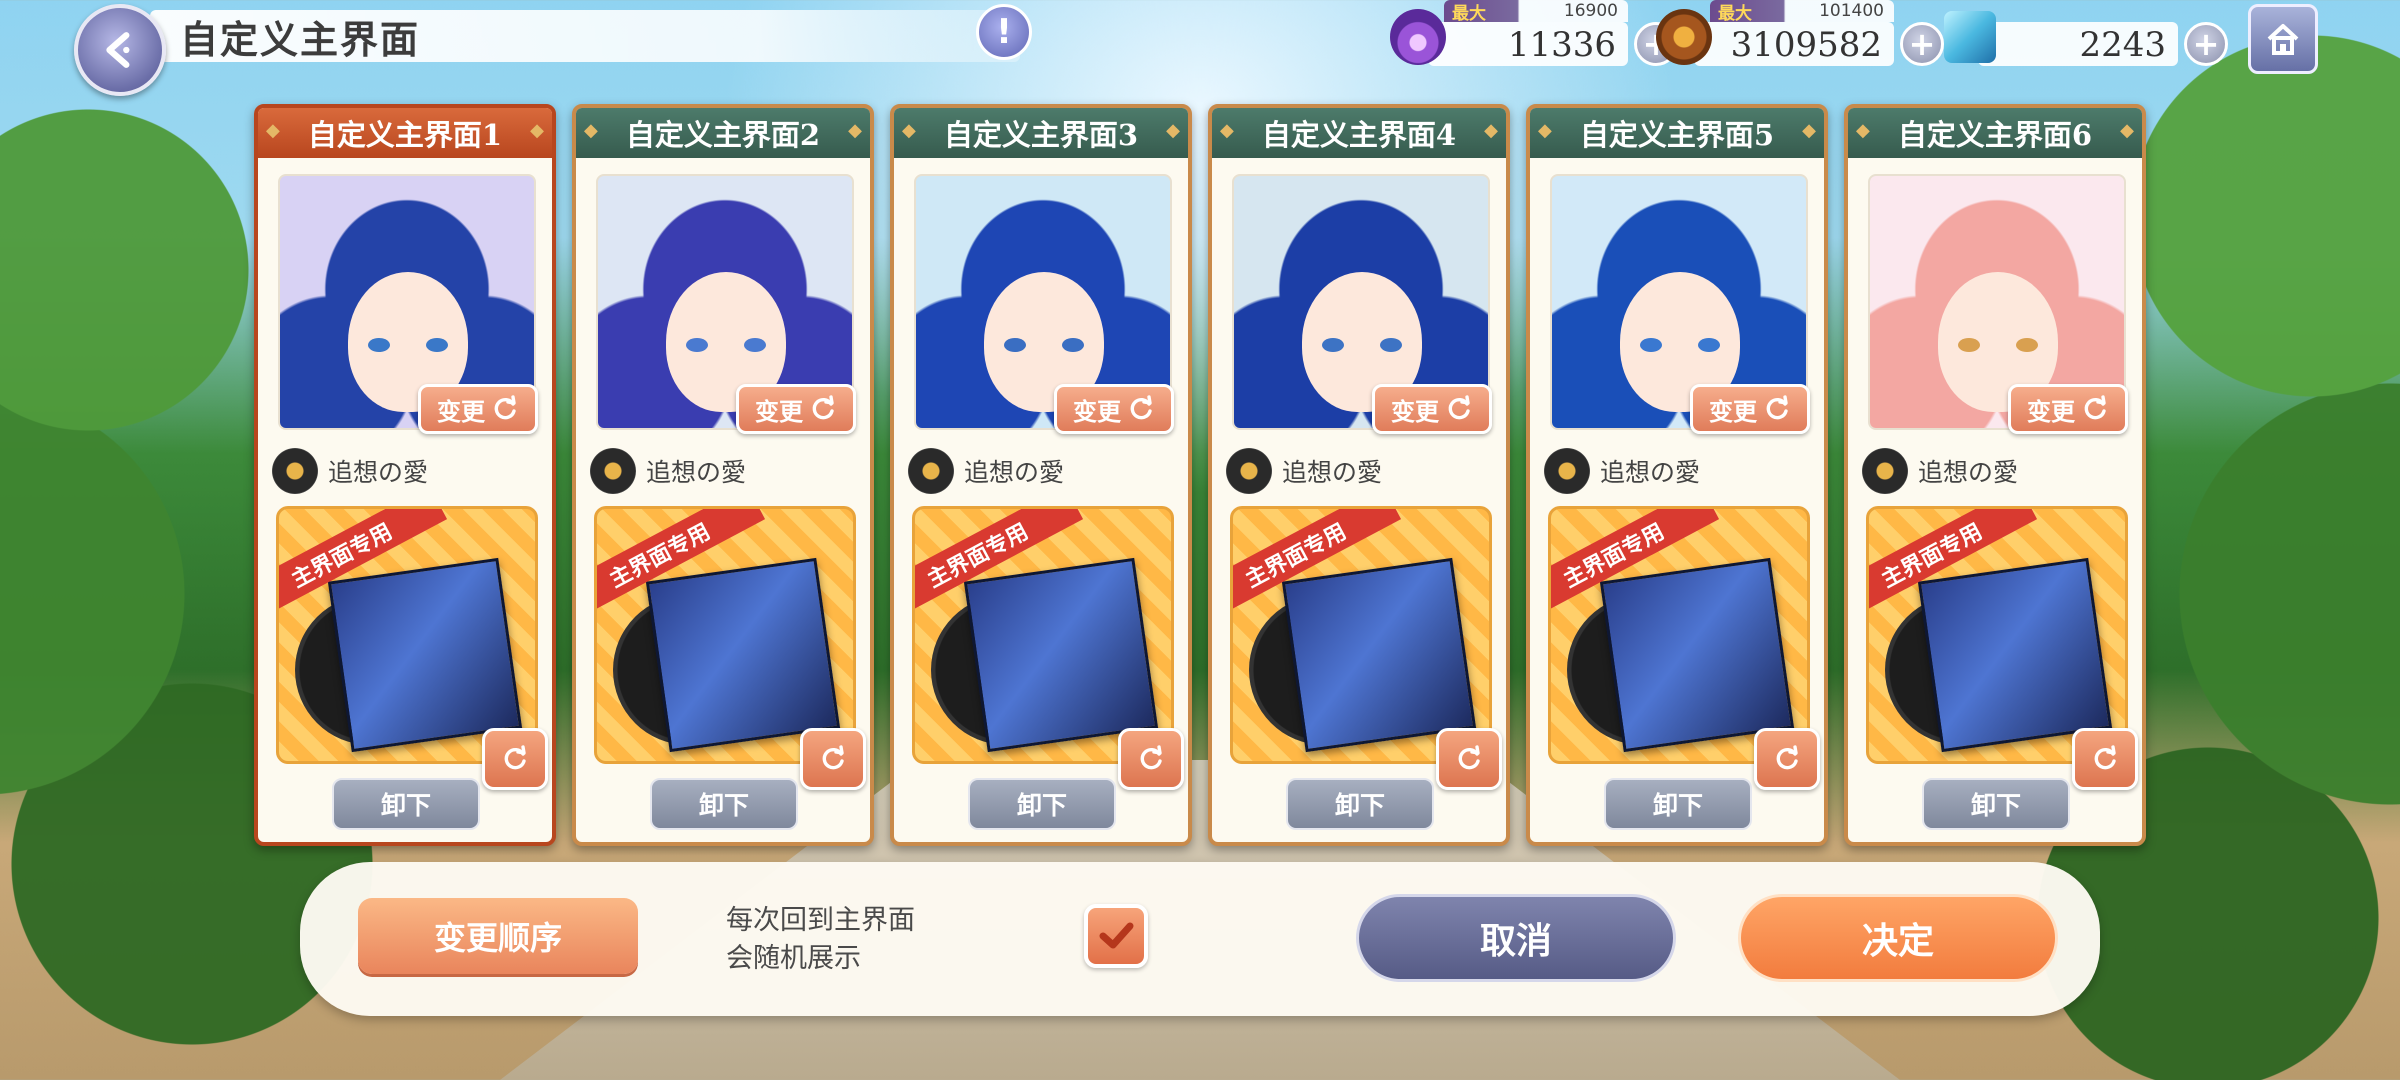  I want to click on layout-card: 自定义主界面1 变更追想の愛主界面专用卸下, so click(405, 475).